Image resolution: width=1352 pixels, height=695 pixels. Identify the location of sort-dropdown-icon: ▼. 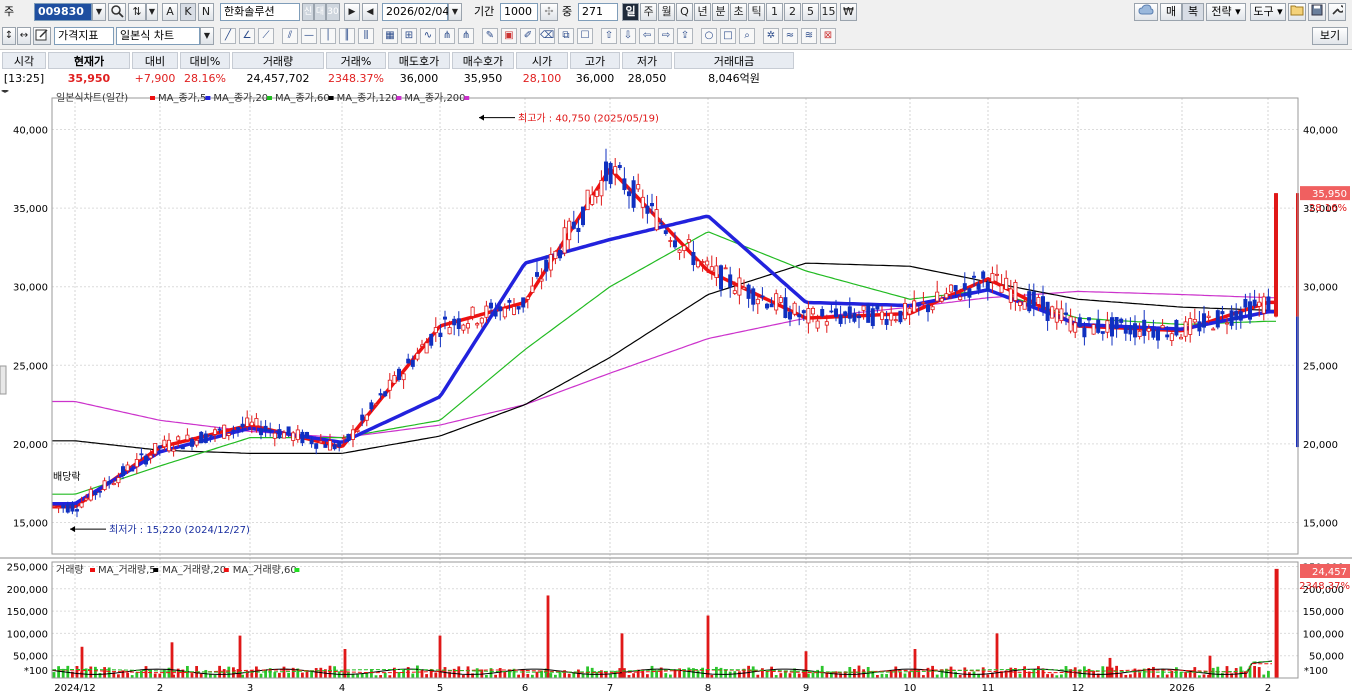
(152, 12).